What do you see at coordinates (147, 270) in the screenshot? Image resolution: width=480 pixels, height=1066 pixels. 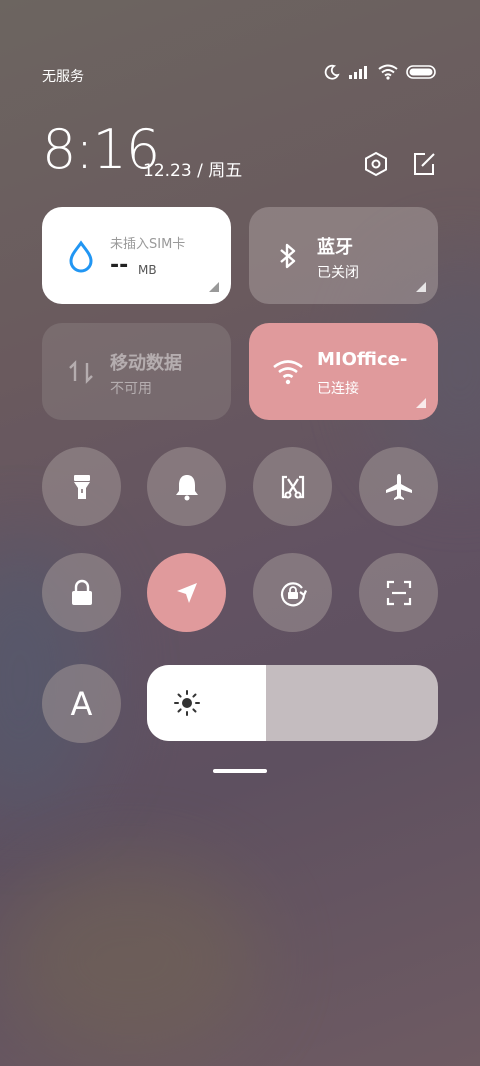 I see `data-usage-unit: MB` at bounding box center [147, 270].